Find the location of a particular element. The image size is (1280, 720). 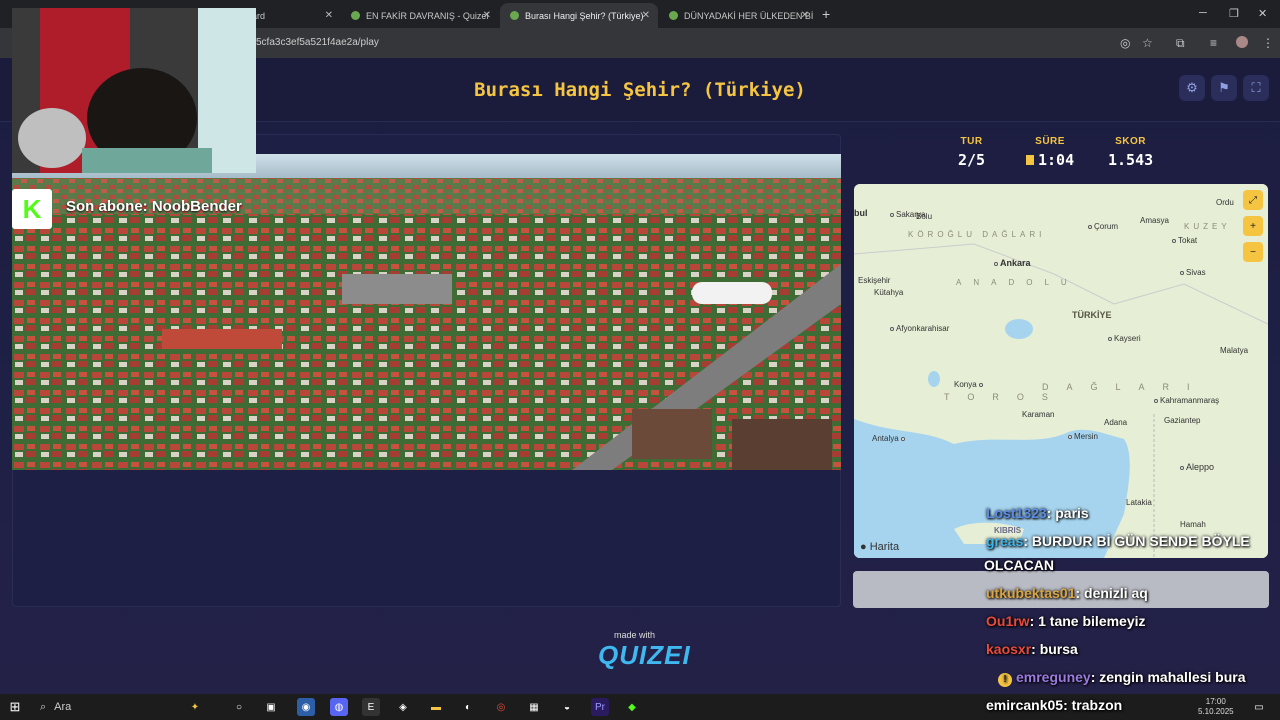

made-with-text: made with is located at coordinates (635, 635).